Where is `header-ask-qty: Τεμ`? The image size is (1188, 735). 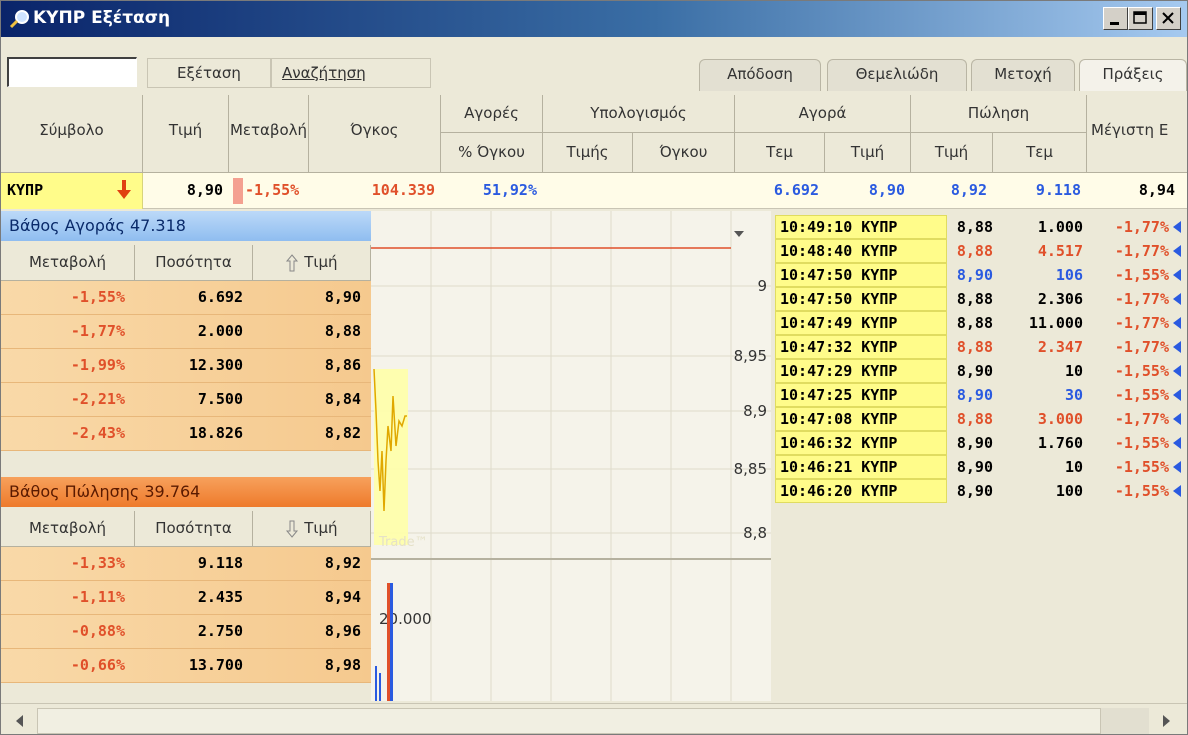 header-ask-qty: Τεμ is located at coordinates (1040, 153).